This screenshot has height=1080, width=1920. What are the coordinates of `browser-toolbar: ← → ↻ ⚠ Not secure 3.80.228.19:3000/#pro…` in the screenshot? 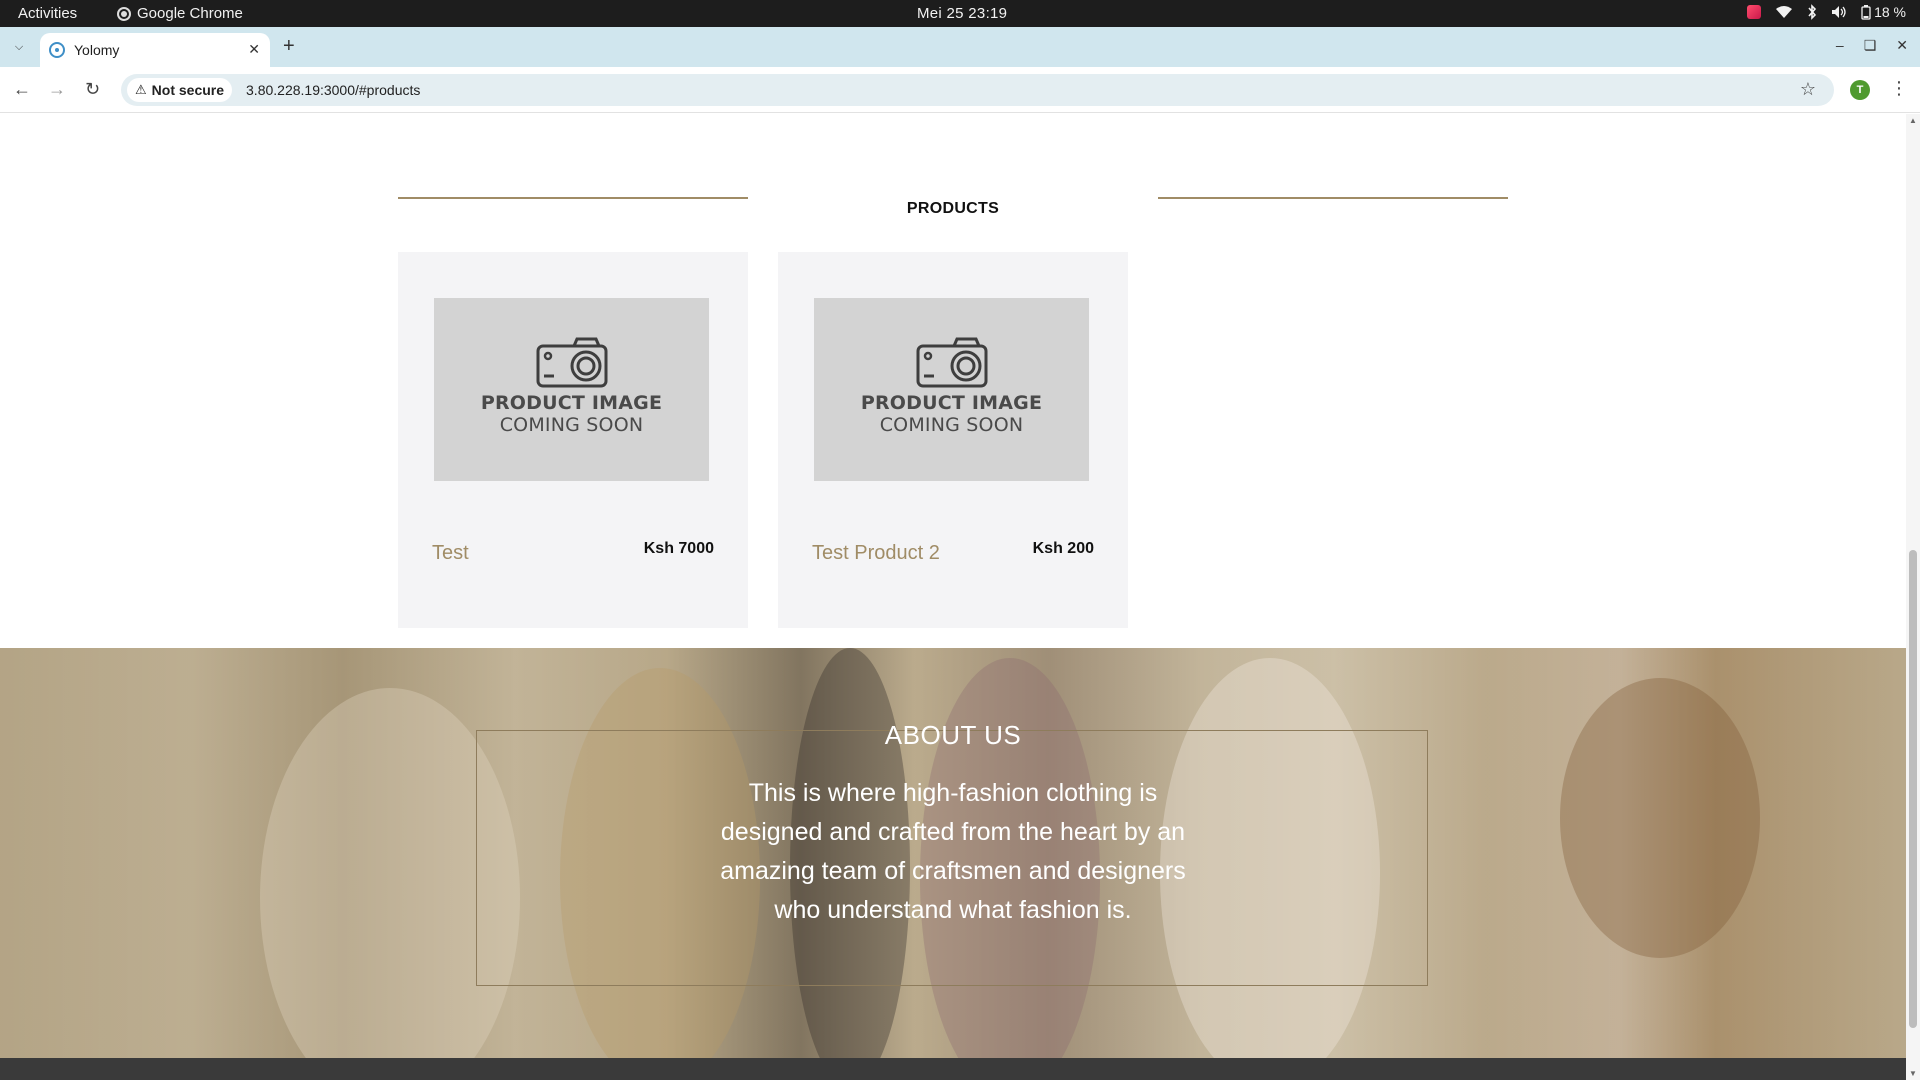 It's located at (960, 90).